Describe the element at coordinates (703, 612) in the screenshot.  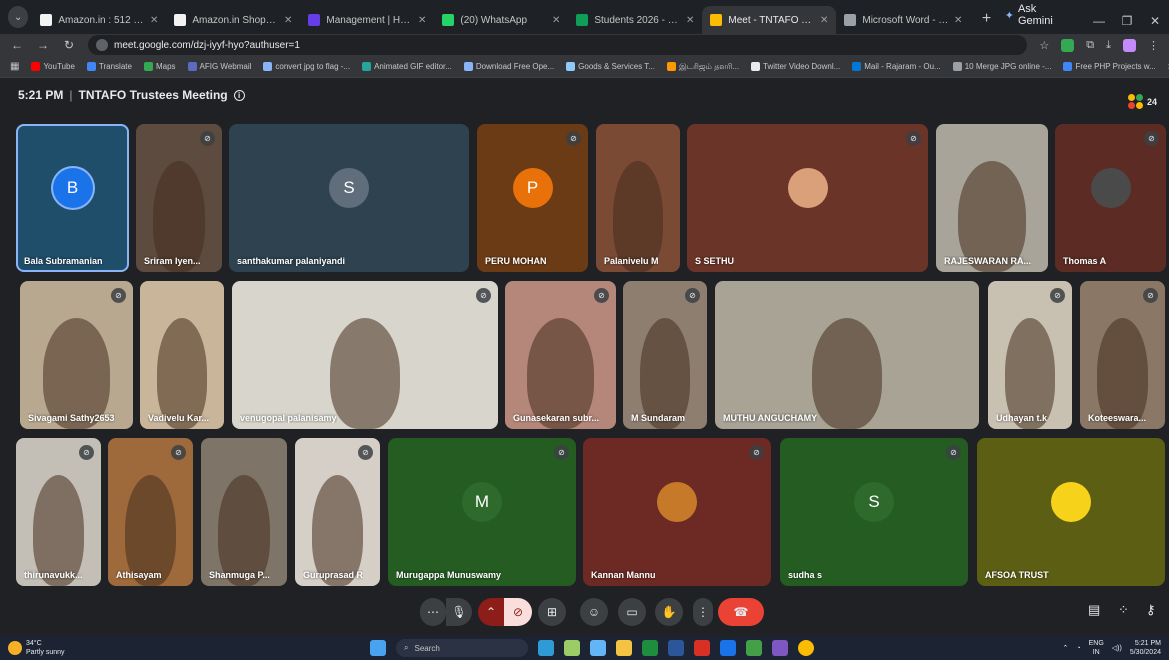
I see `more-options-button: ⋮` at that location.